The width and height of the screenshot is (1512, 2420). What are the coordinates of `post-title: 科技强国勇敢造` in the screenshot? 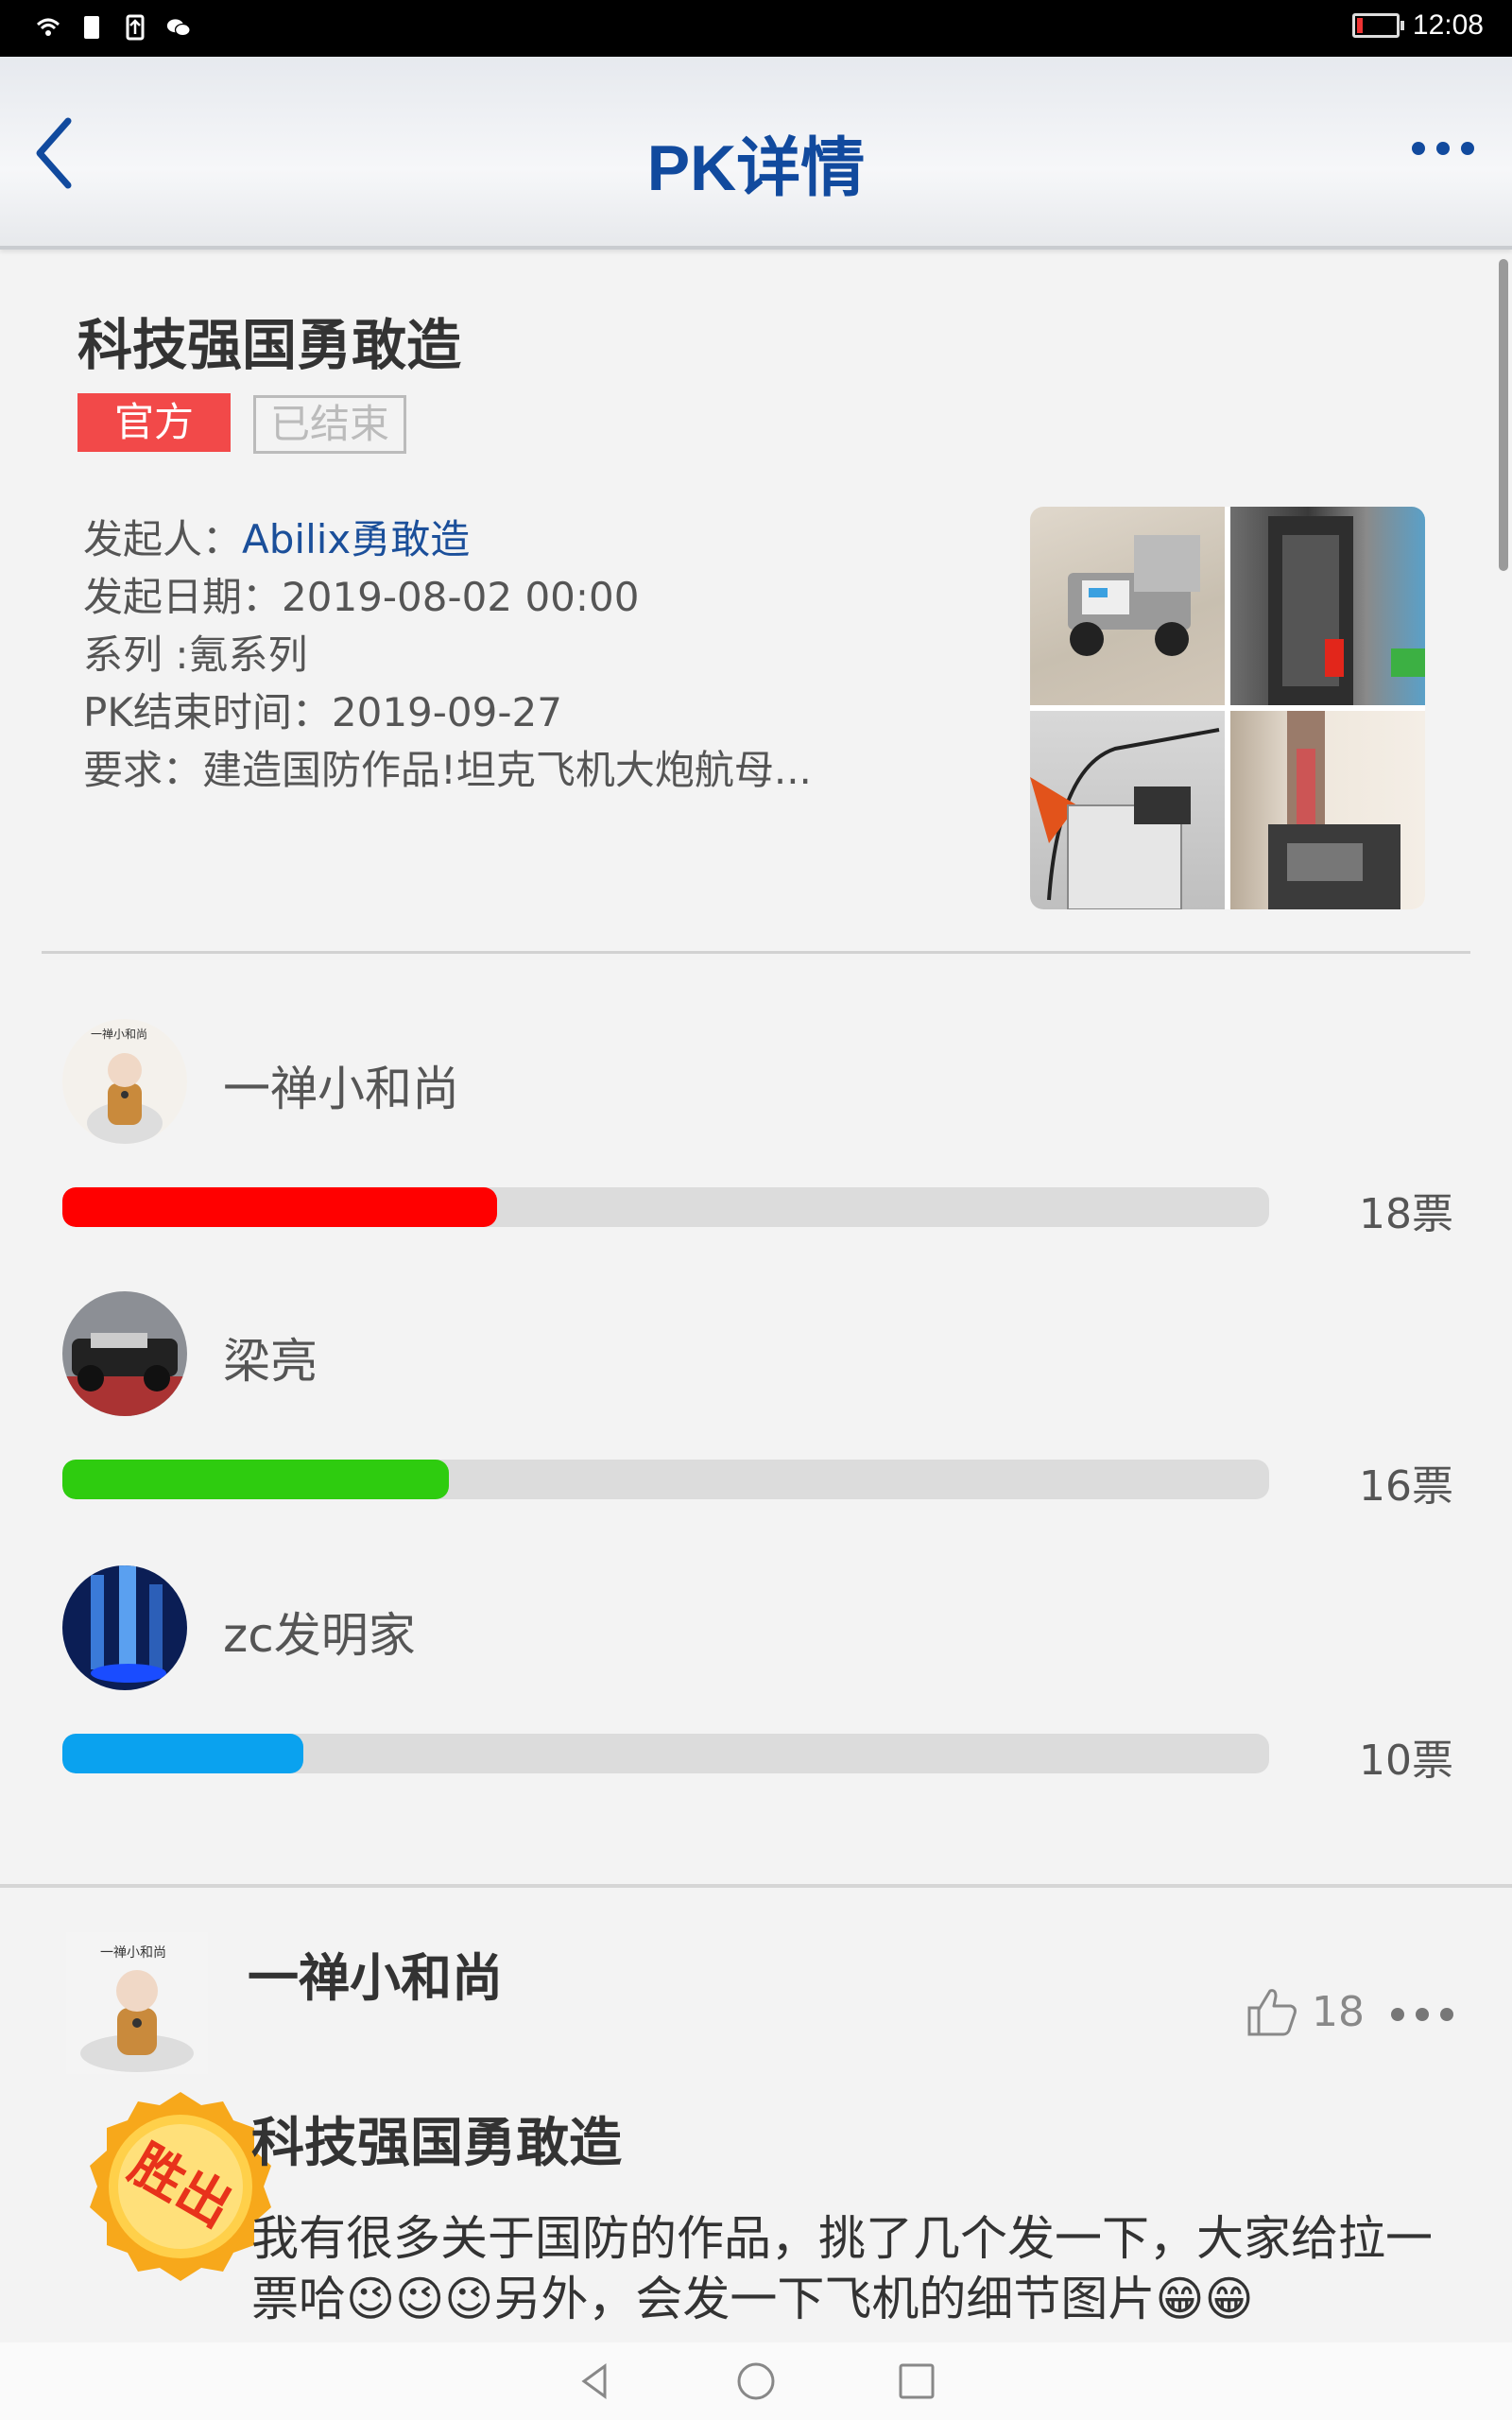 It's located at (436, 2143).